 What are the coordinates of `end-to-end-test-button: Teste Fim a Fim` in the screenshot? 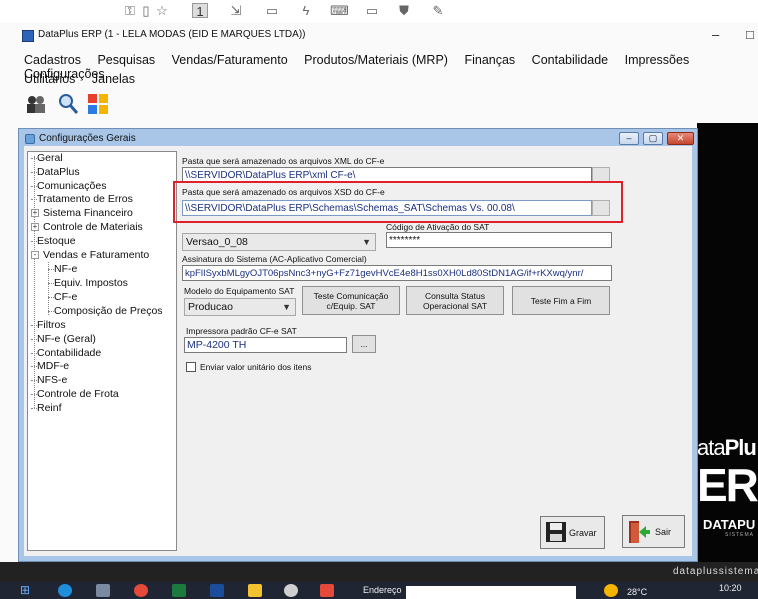 It's located at (561, 300).